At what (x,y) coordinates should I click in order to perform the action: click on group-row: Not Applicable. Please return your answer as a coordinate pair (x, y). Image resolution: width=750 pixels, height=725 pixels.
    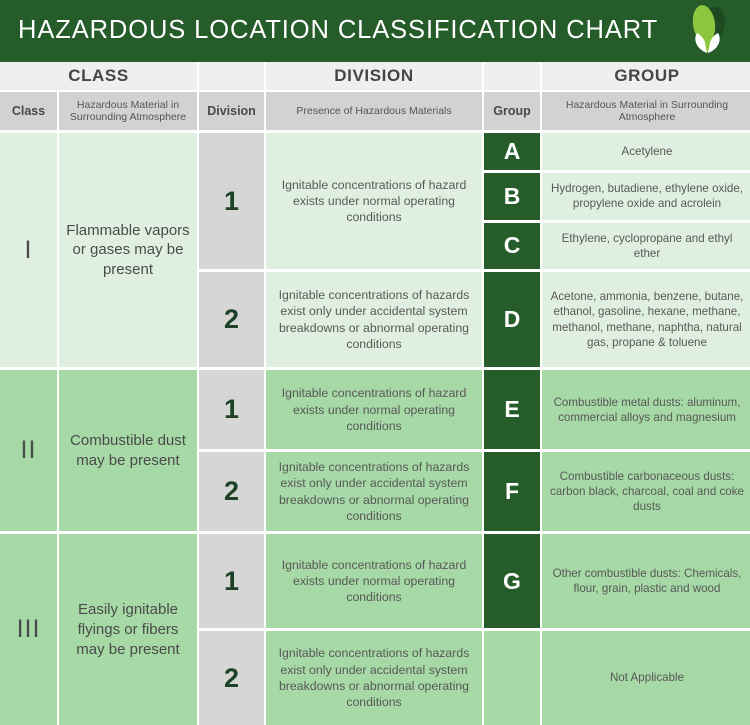
    Looking at the image, I should click on (617, 678).